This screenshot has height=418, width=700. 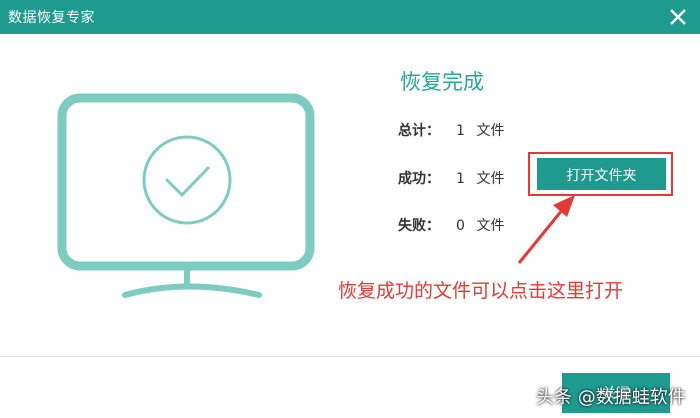 I want to click on annotation-arrow-icon, so click(x=546, y=229).